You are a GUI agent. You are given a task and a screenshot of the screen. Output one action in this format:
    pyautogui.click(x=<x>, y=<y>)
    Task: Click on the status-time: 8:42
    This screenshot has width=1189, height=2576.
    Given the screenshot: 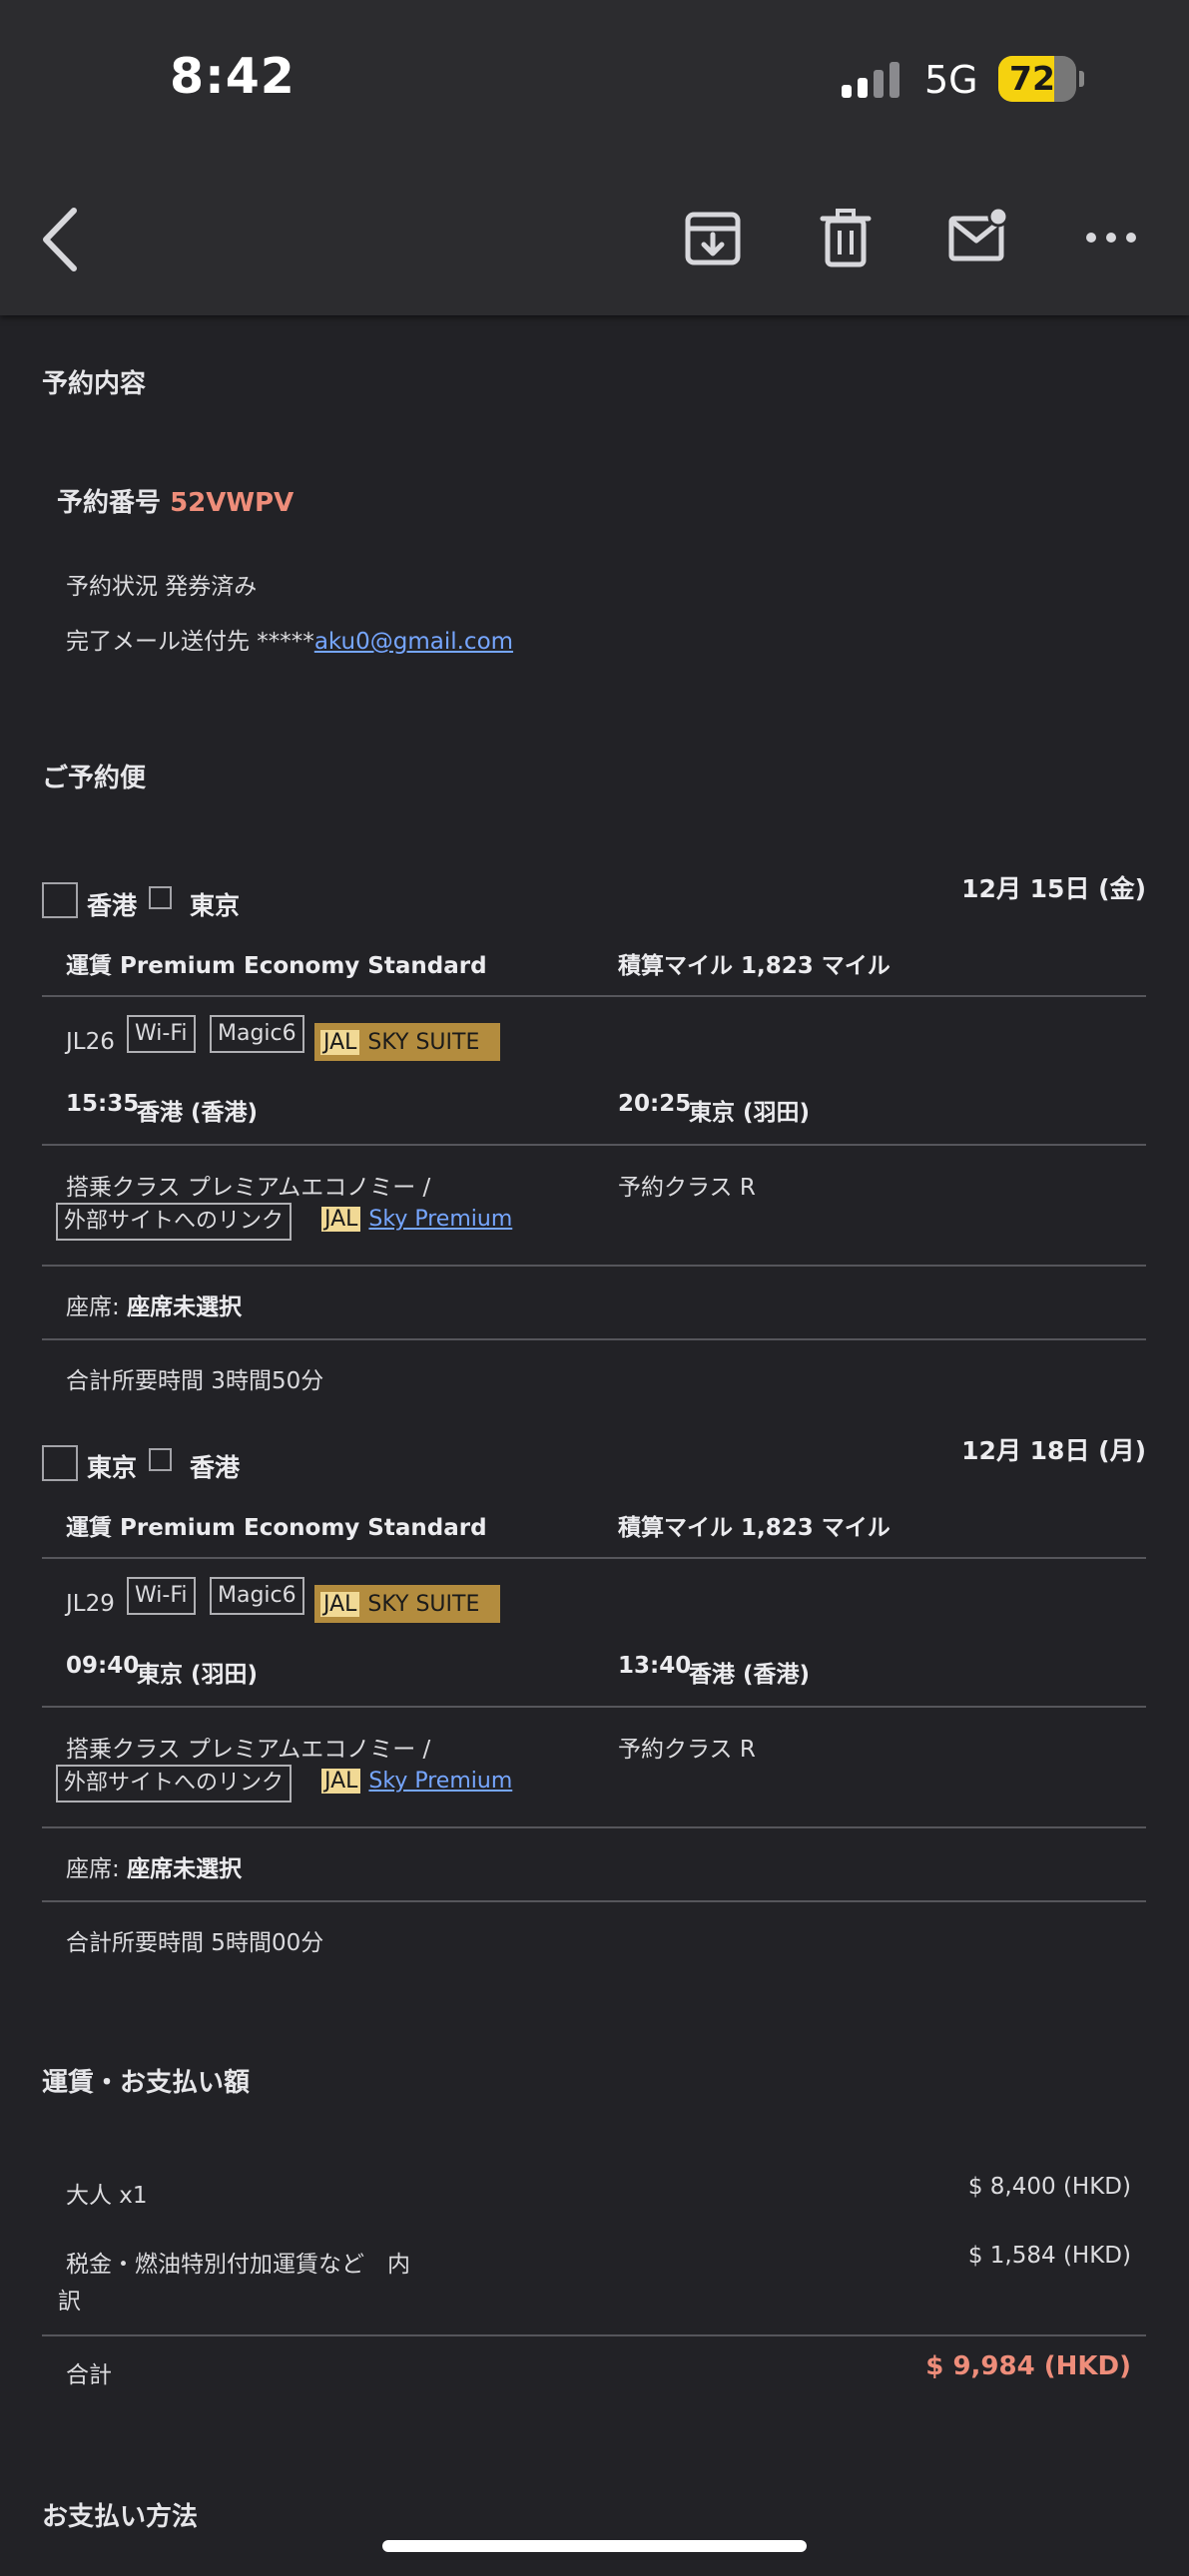 What is the action you would take?
    pyautogui.click(x=233, y=77)
    